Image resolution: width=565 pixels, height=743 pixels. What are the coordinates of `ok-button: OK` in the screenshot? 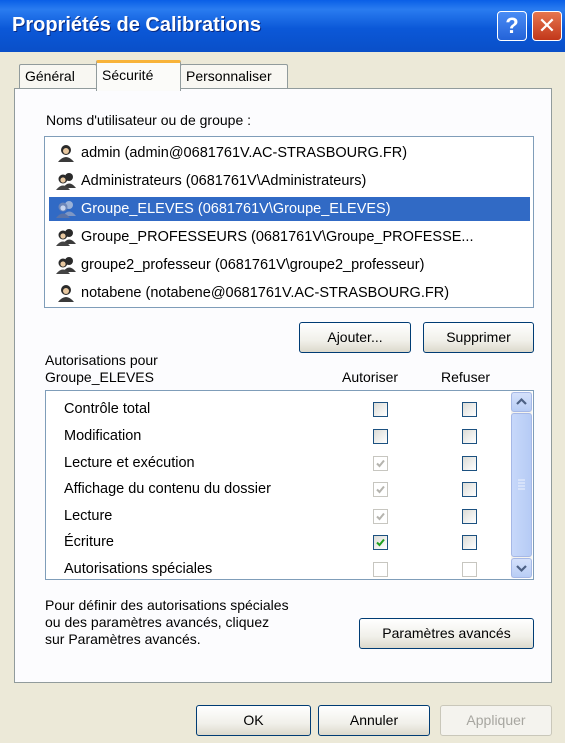 It's located at (253, 720).